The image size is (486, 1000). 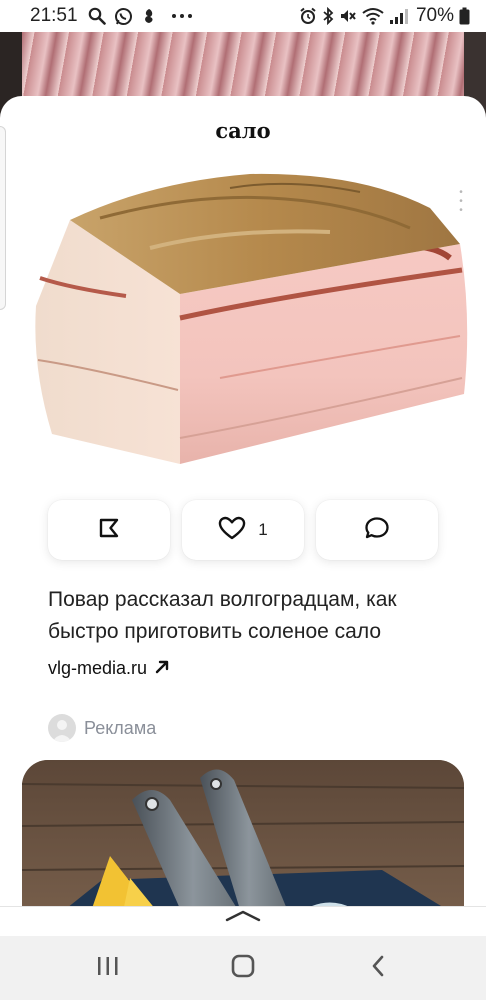 I want to click on mute-icon, so click(x=348, y=16).